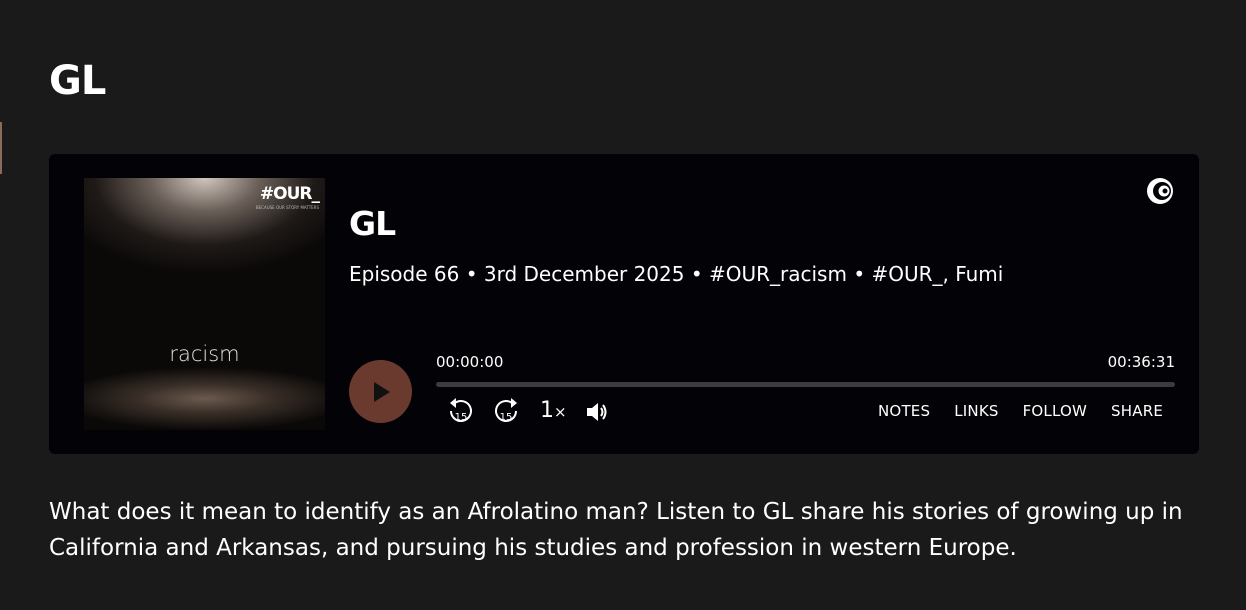 Image resolution: width=1246 pixels, height=610 pixels. What do you see at coordinates (470, 362) in the screenshot?
I see `time-current: 00:00:00` at bounding box center [470, 362].